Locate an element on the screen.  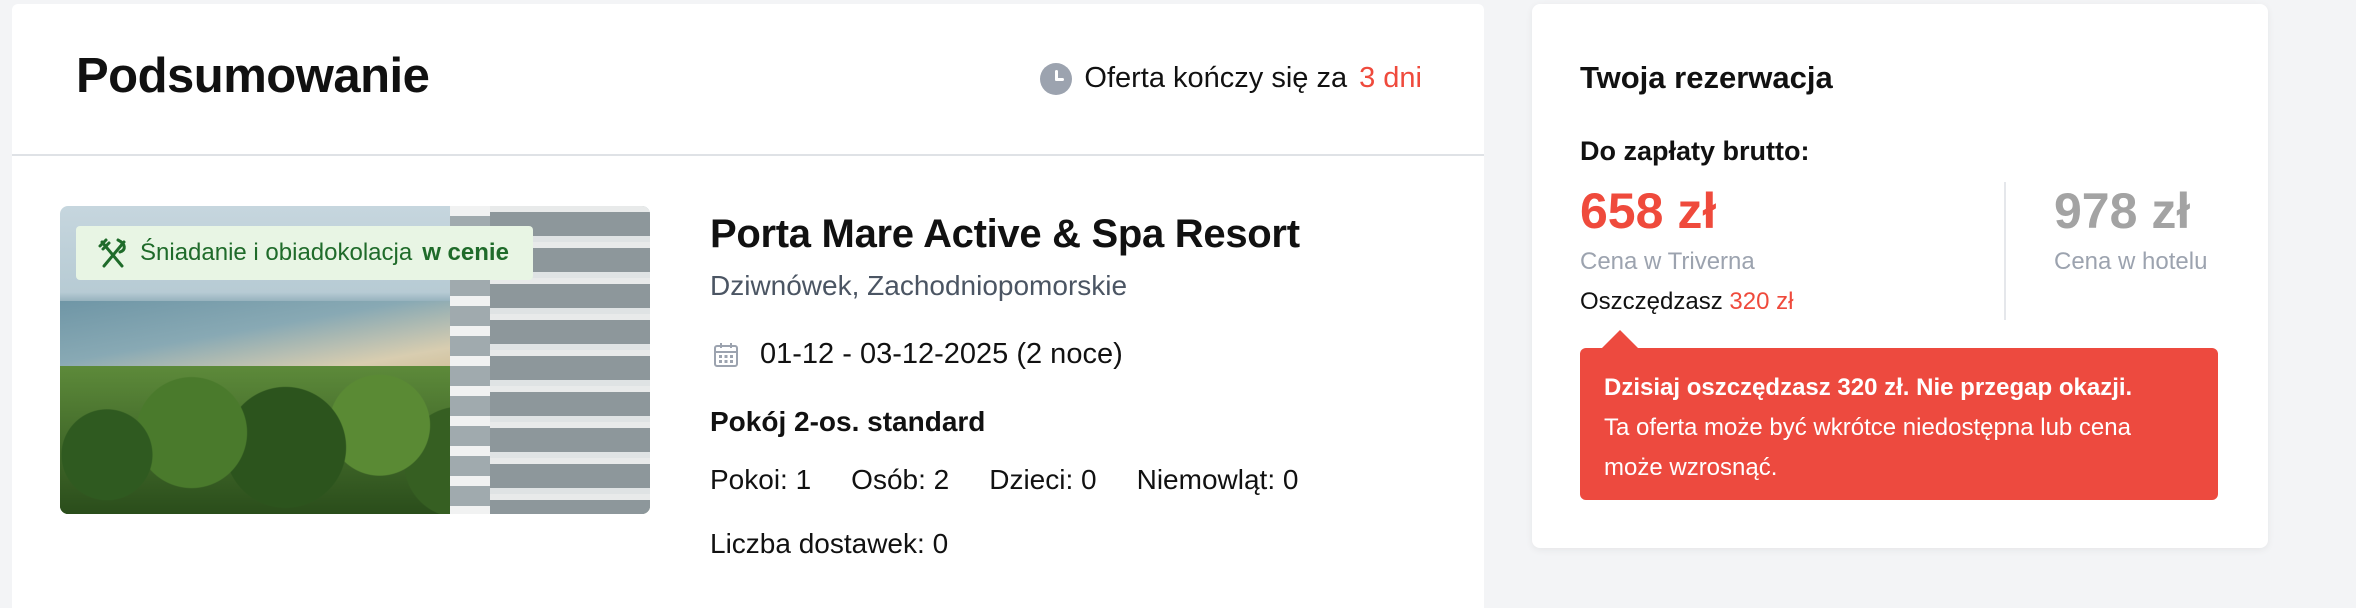
pay-label: Do zapłaty brutto: is located at coordinates (1695, 151).